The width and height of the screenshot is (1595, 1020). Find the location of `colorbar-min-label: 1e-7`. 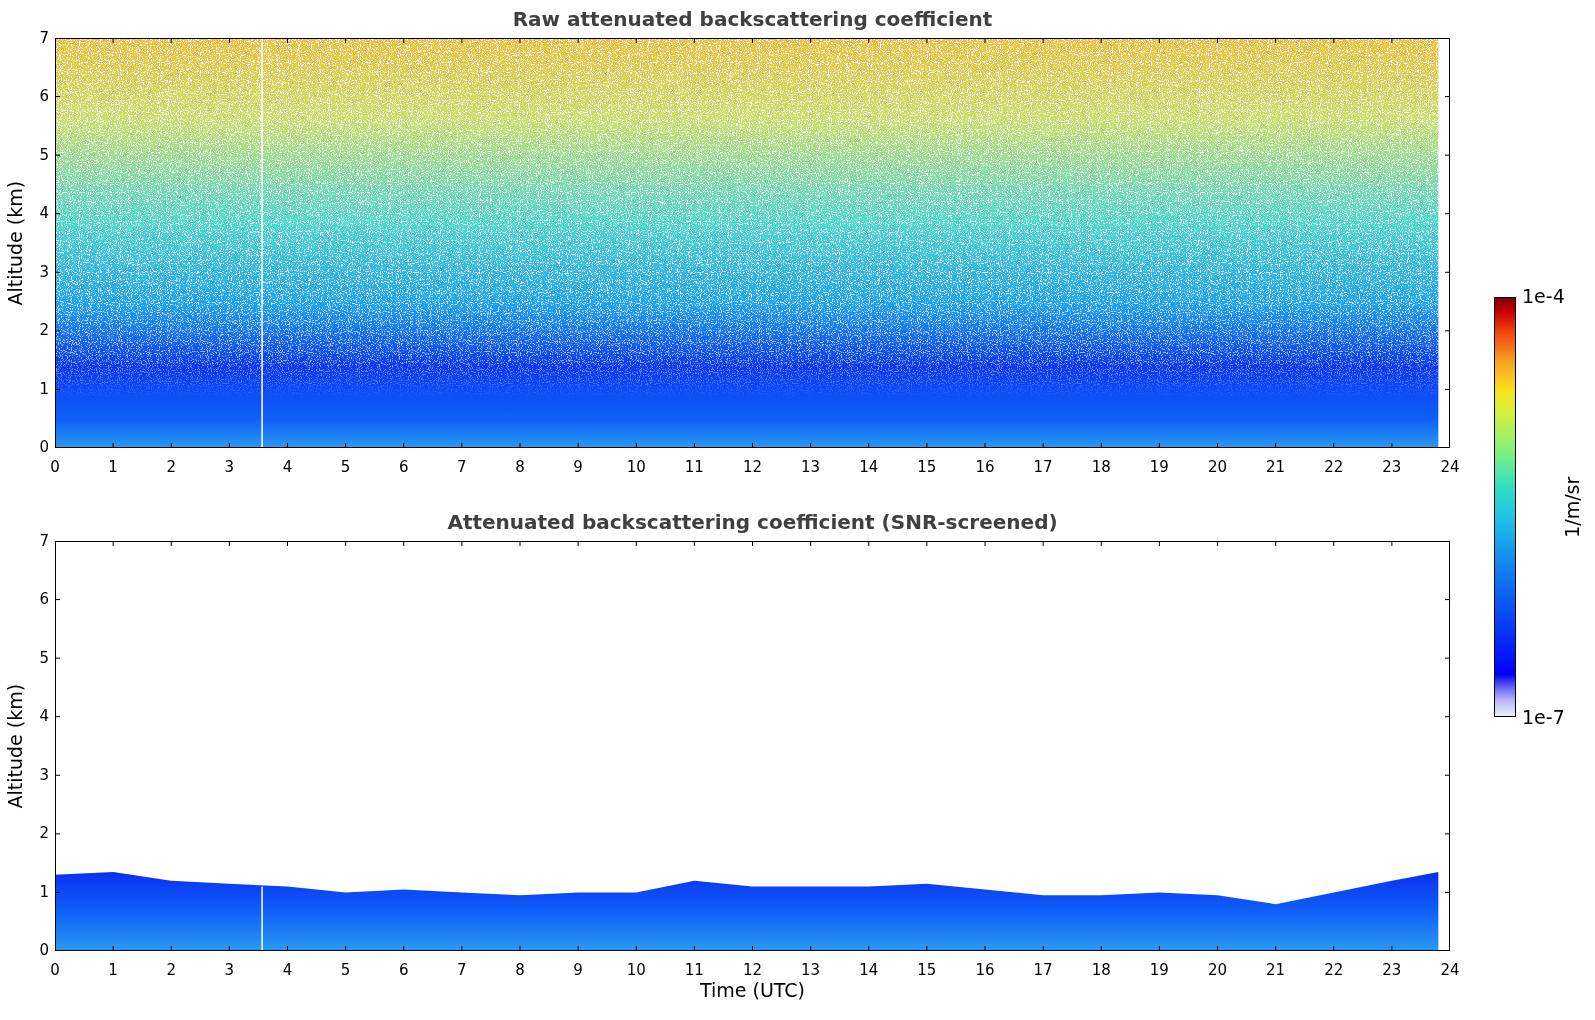

colorbar-min-label: 1e-7 is located at coordinates (1544, 717).